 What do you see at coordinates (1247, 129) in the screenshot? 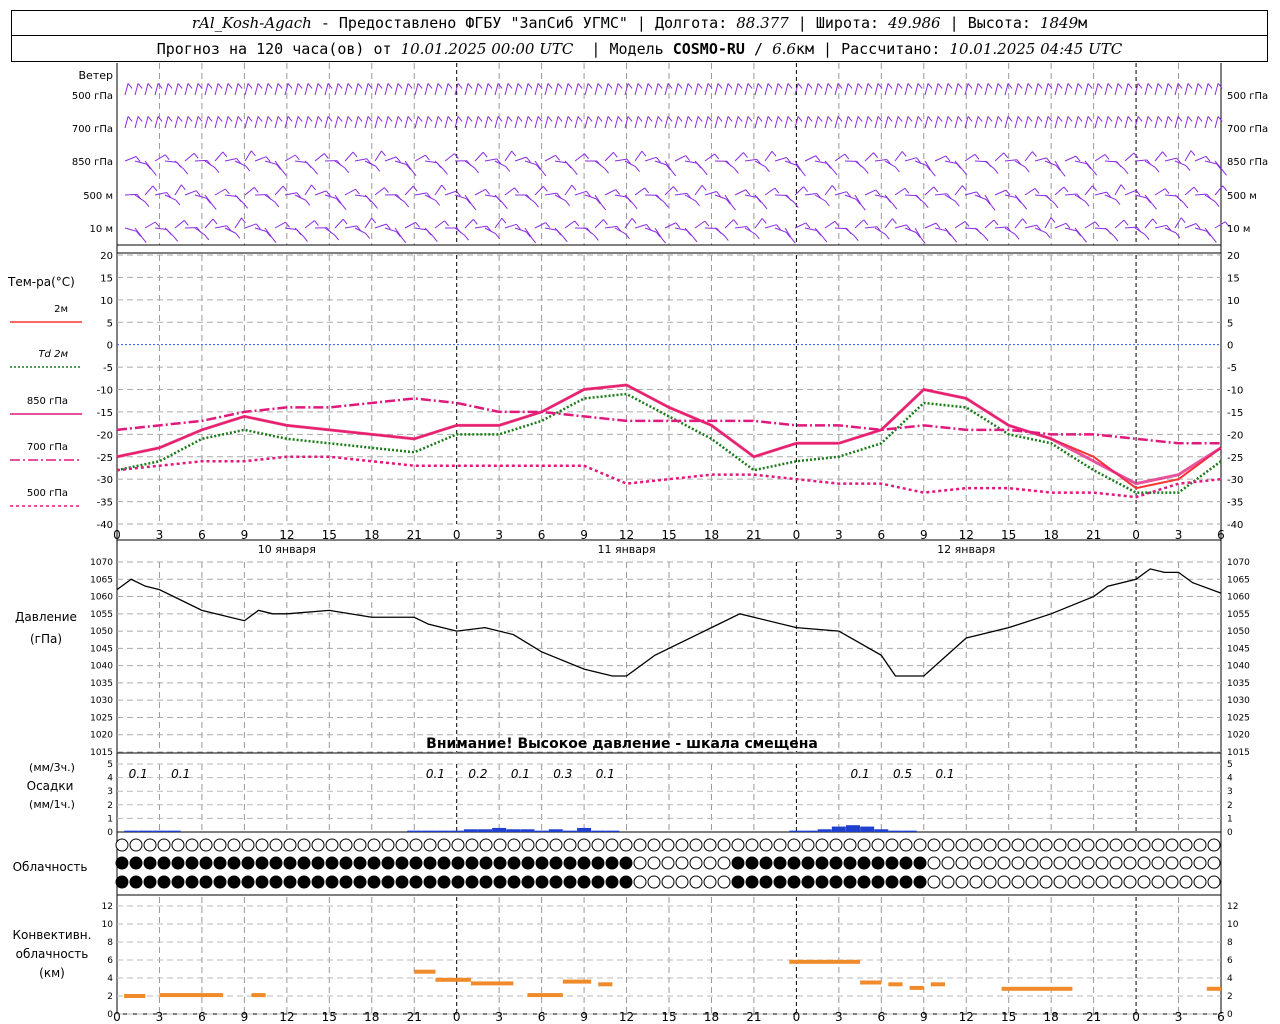
I see `wind-level-label-right: 700 гПа` at bounding box center [1247, 129].